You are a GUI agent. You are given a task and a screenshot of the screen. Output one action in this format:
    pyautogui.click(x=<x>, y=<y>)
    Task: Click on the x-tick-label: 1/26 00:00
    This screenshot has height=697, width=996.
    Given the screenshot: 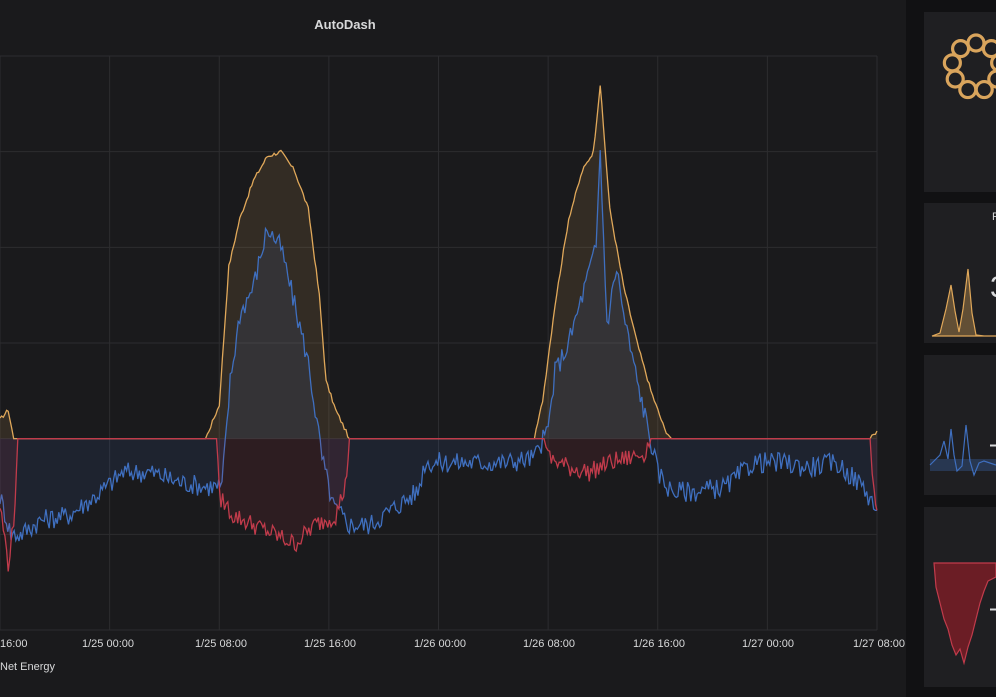 What is the action you would take?
    pyautogui.click(x=440, y=644)
    